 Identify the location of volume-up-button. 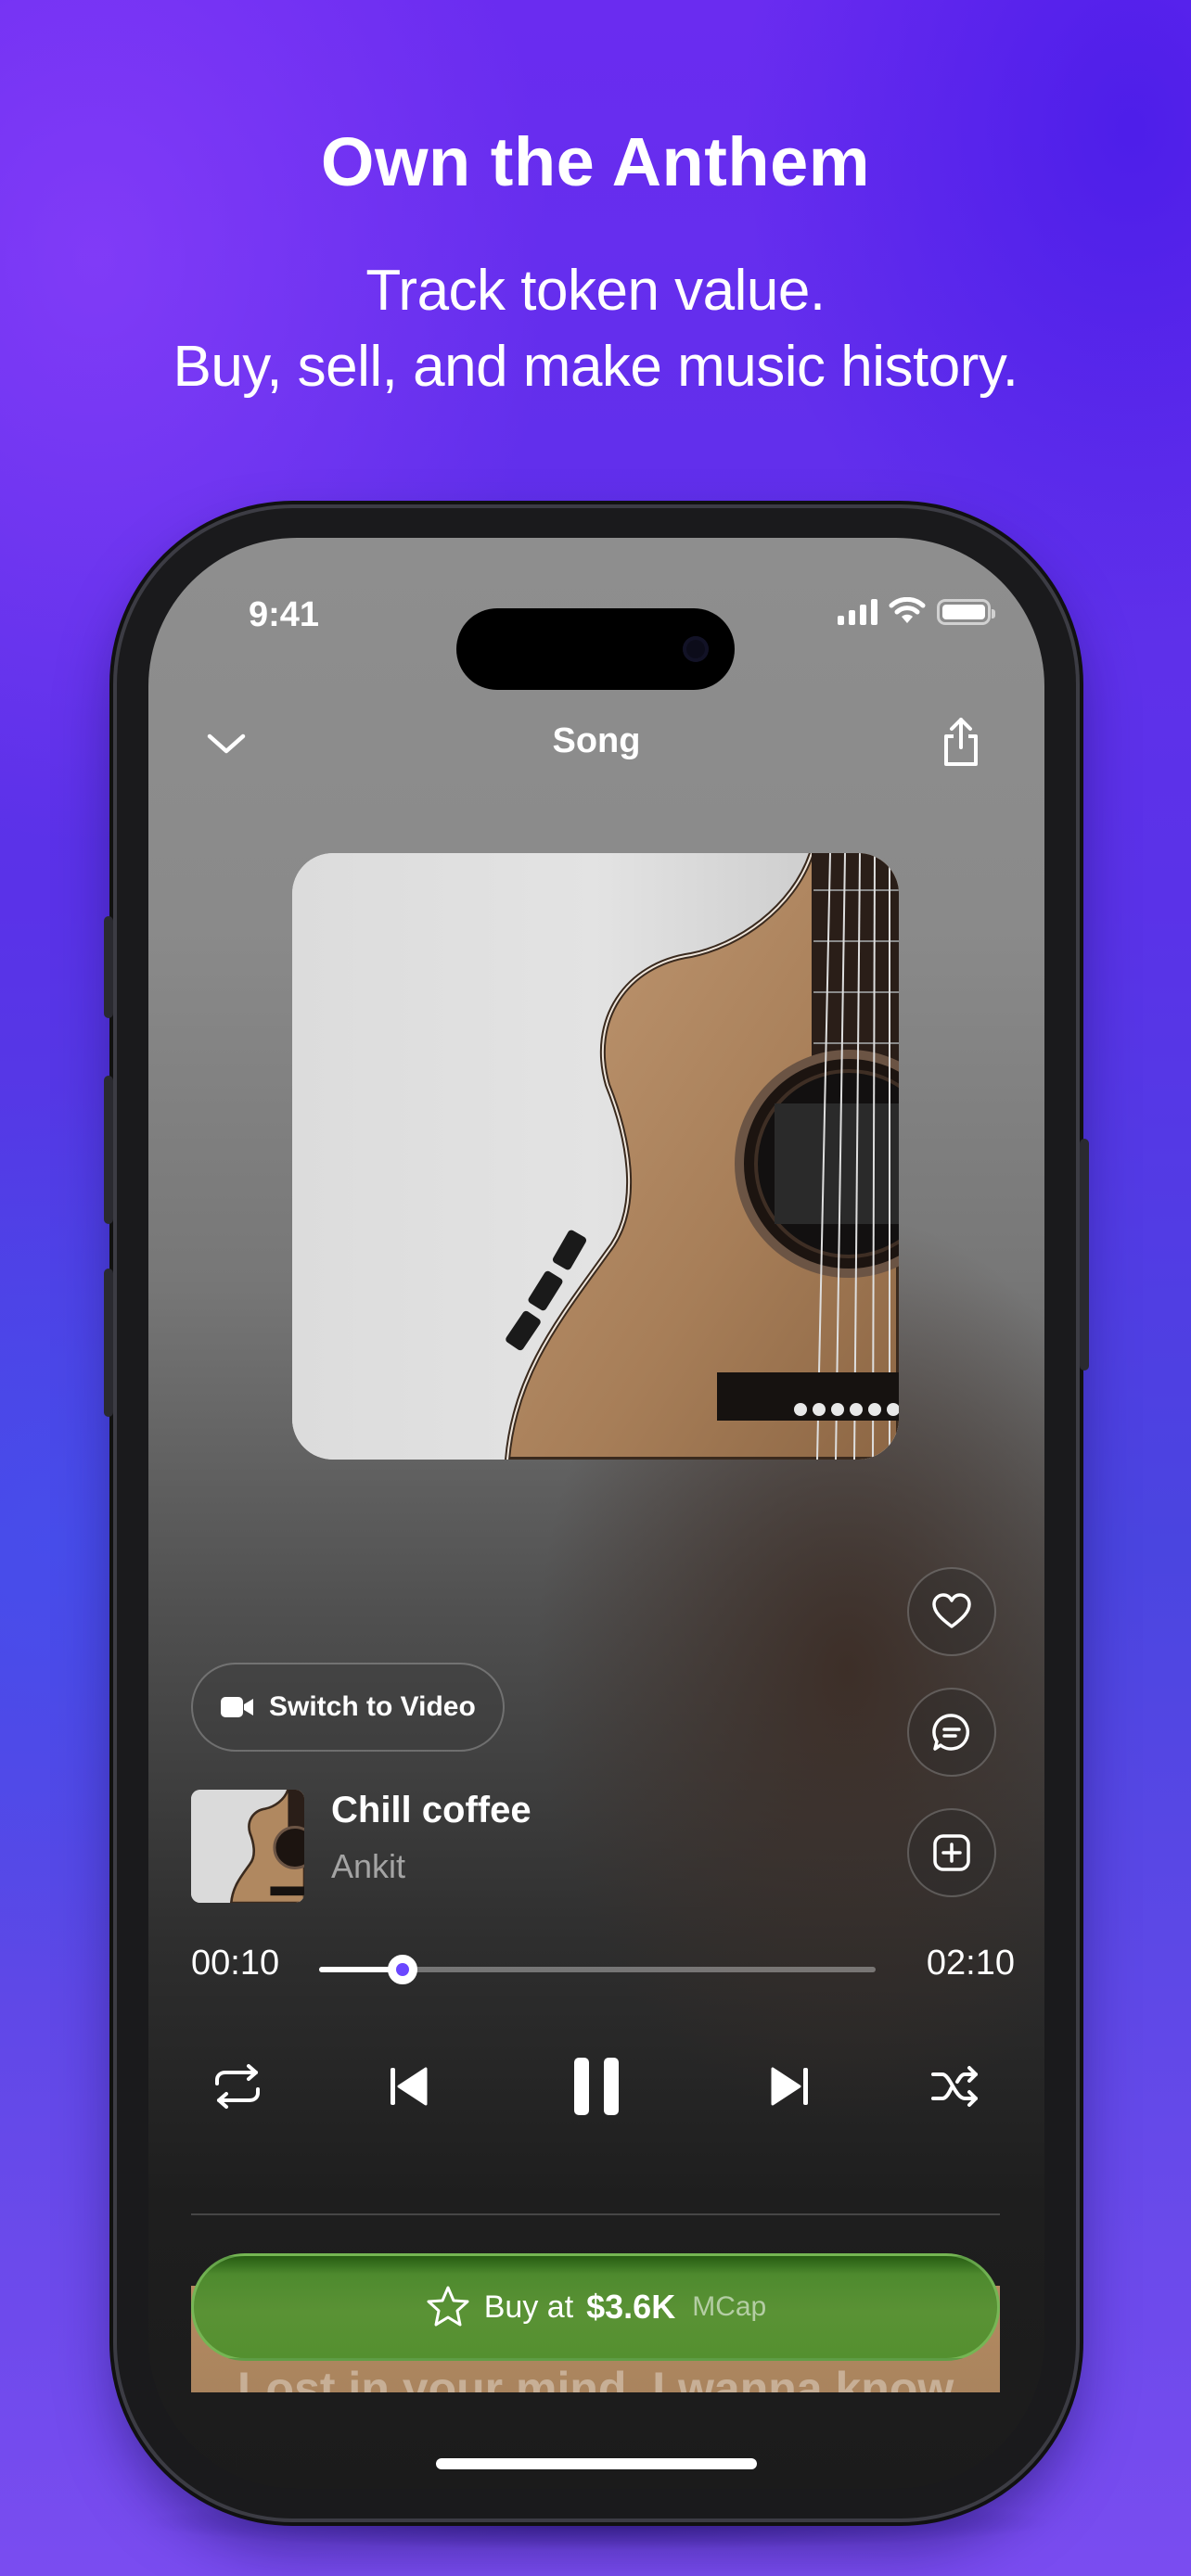
(108, 1150).